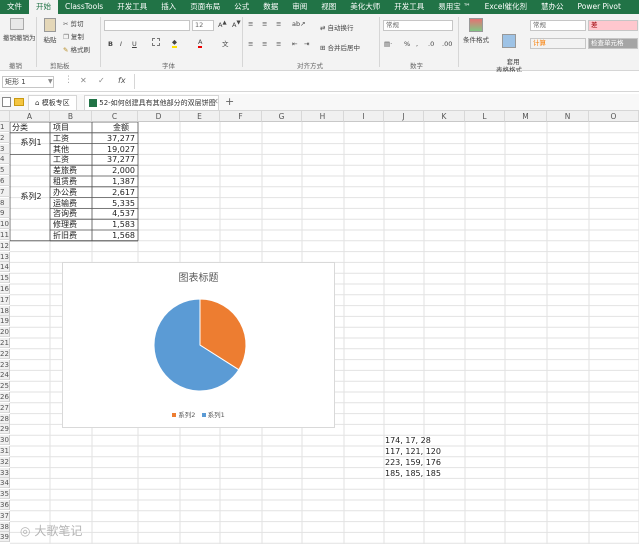 This screenshot has height=544, width=639. What do you see at coordinates (147, 25) in the screenshot?
I see `font-name-box` at bounding box center [147, 25].